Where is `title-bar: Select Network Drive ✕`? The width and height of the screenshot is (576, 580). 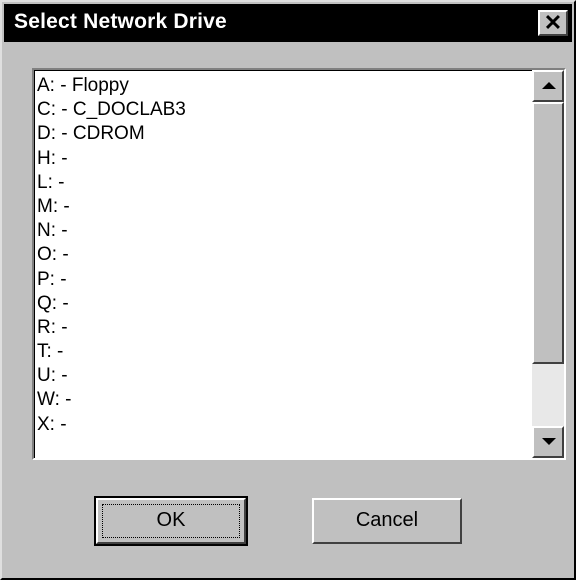
title-bar: Select Network Drive ✕ is located at coordinates (288, 23).